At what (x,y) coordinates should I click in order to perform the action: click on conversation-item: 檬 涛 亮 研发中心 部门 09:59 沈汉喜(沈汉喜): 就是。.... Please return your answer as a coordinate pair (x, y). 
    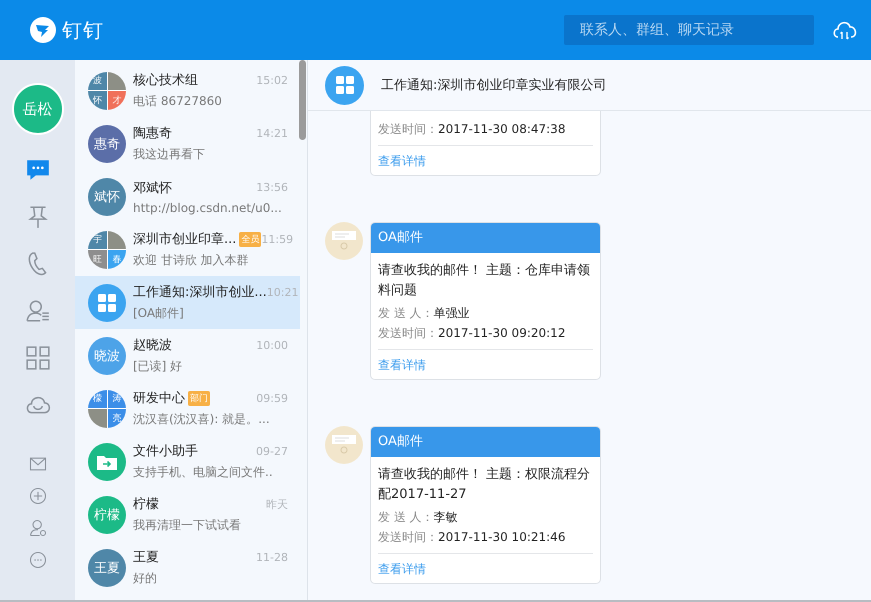
    Looking at the image, I should click on (187, 408).